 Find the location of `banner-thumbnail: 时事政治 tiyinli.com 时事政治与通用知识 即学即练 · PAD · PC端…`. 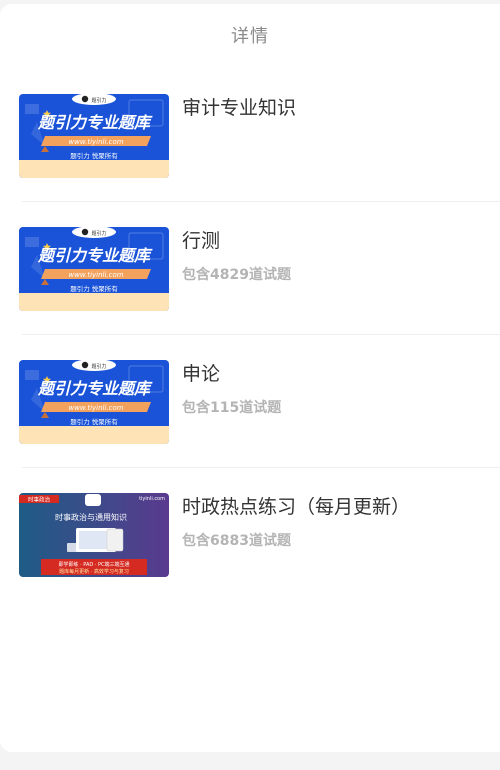

banner-thumbnail: 时事政治 tiyinli.com 时事政治与通用知识 即学即练 · PAD · PC端… is located at coordinates (94, 535).